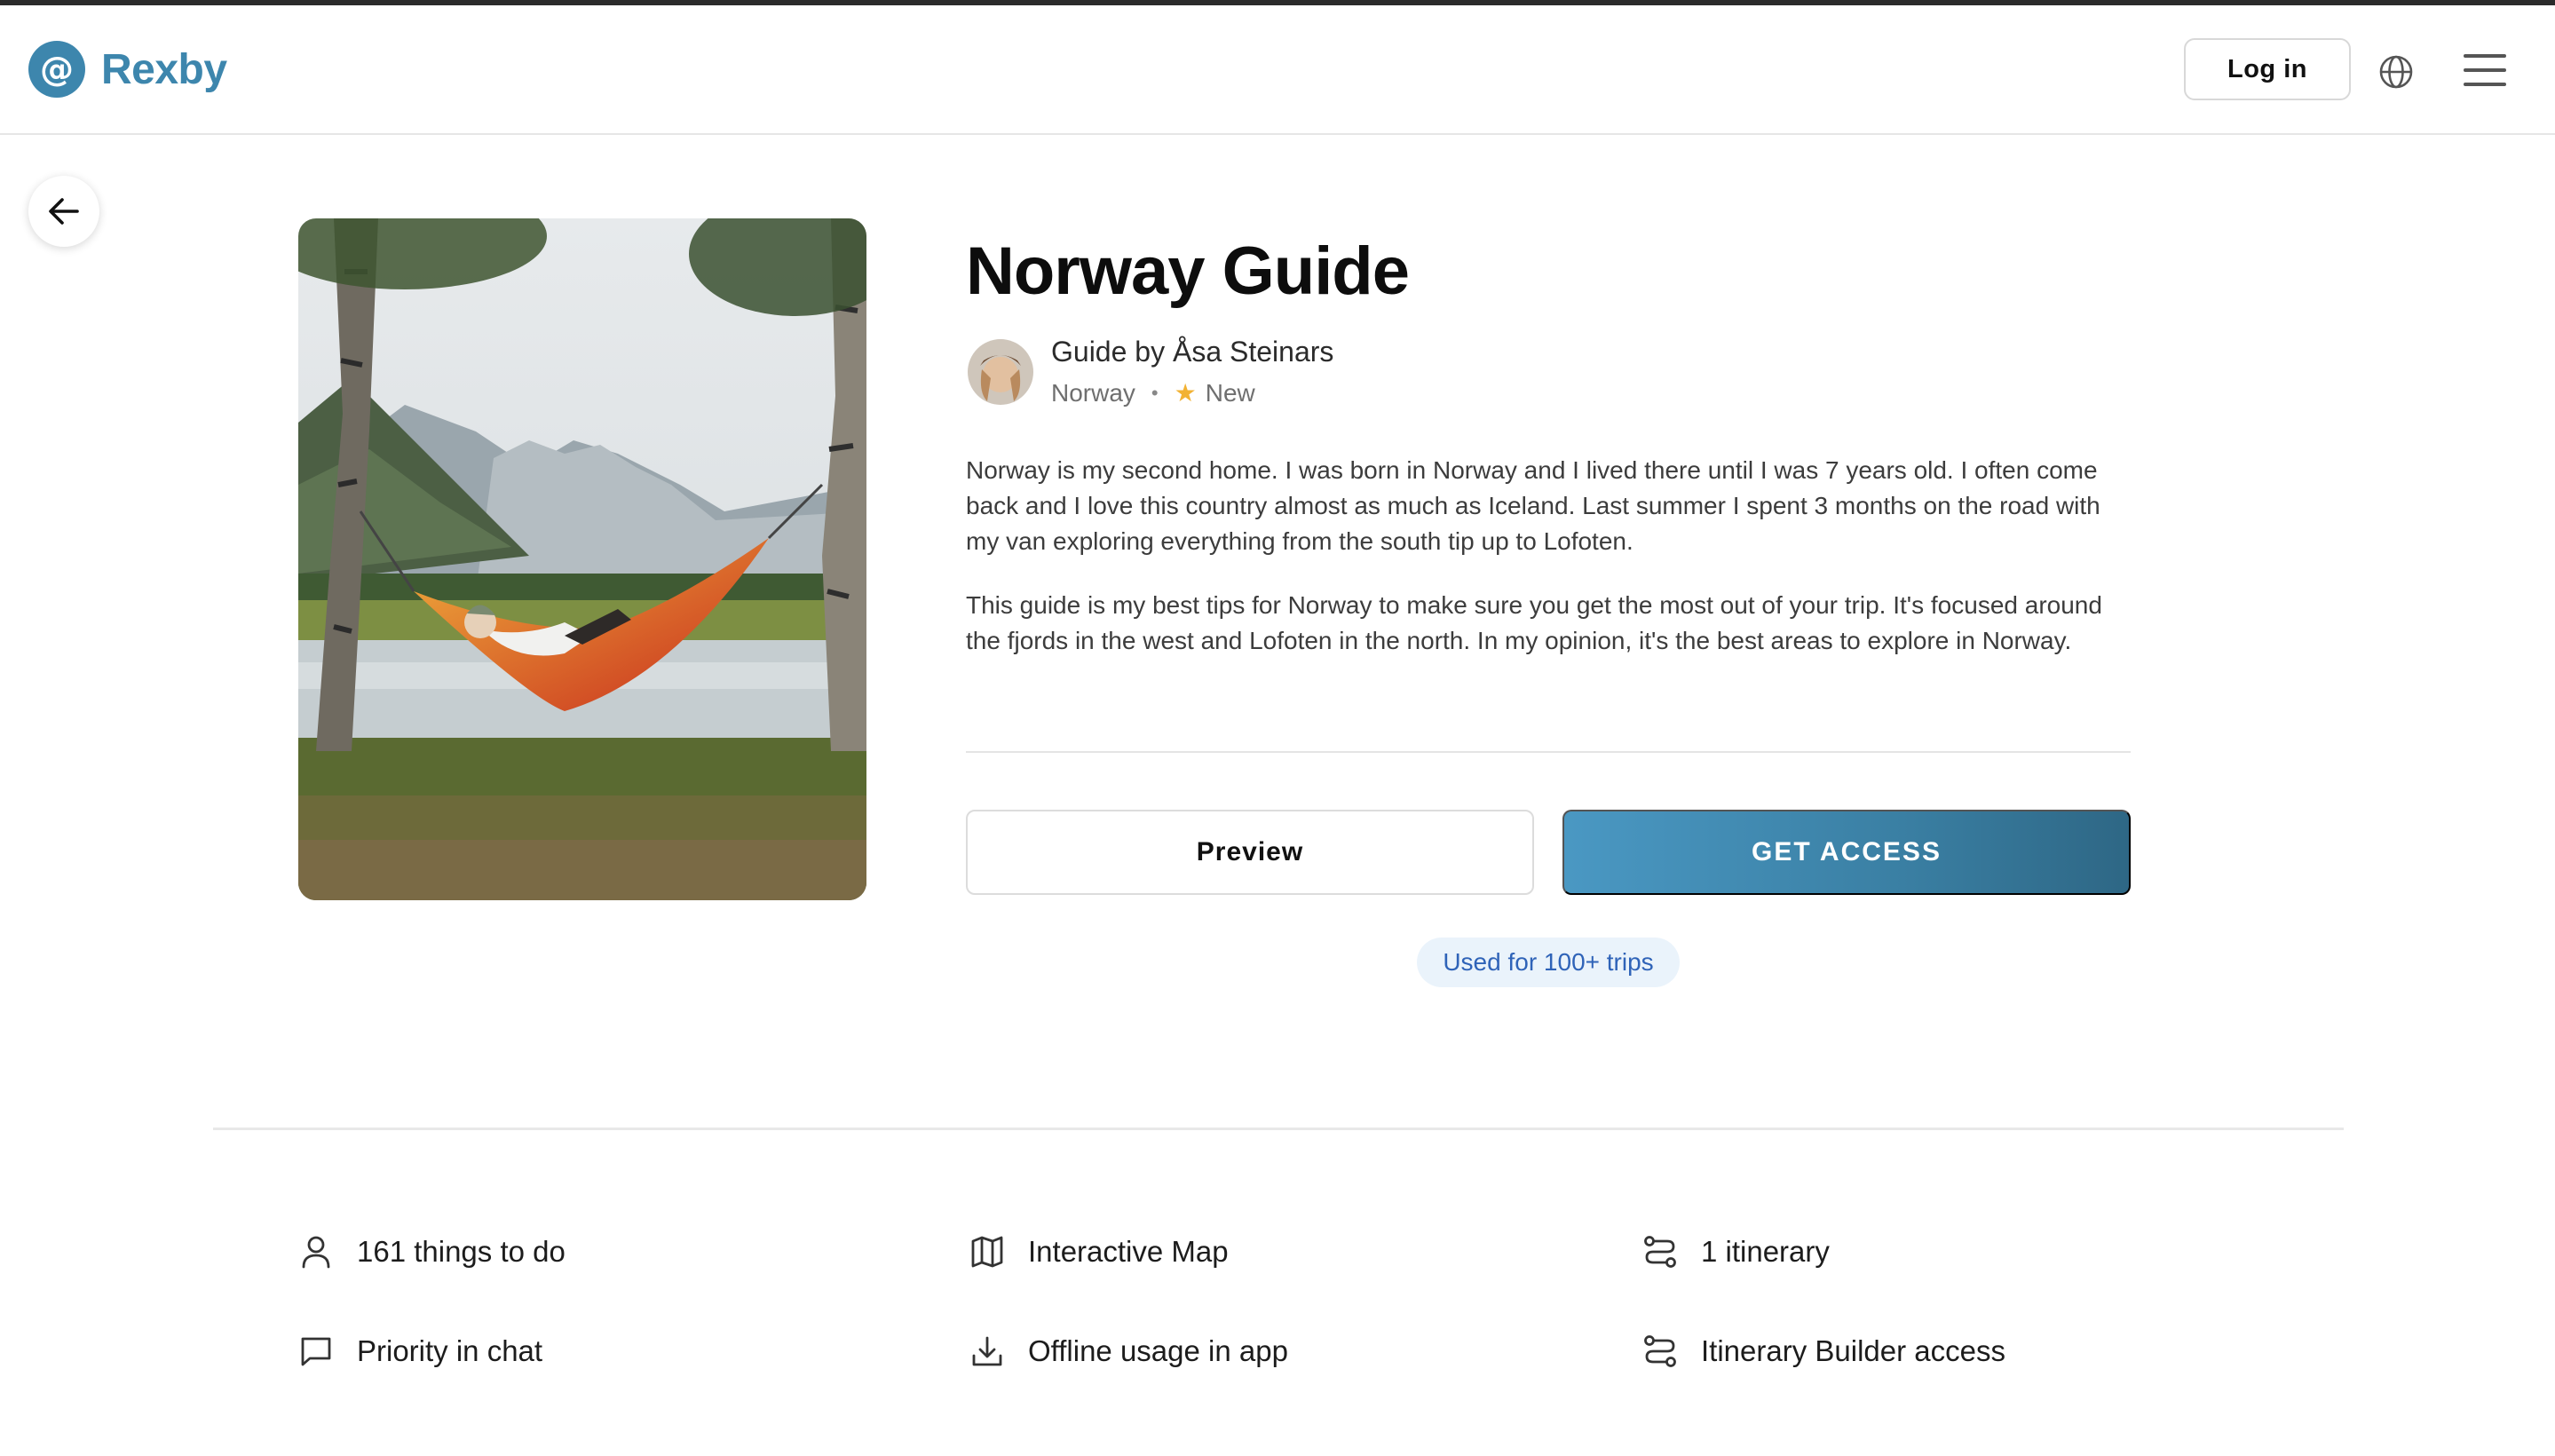 The width and height of the screenshot is (2555, 1456). I want to click on back-button, so click(63, 211).